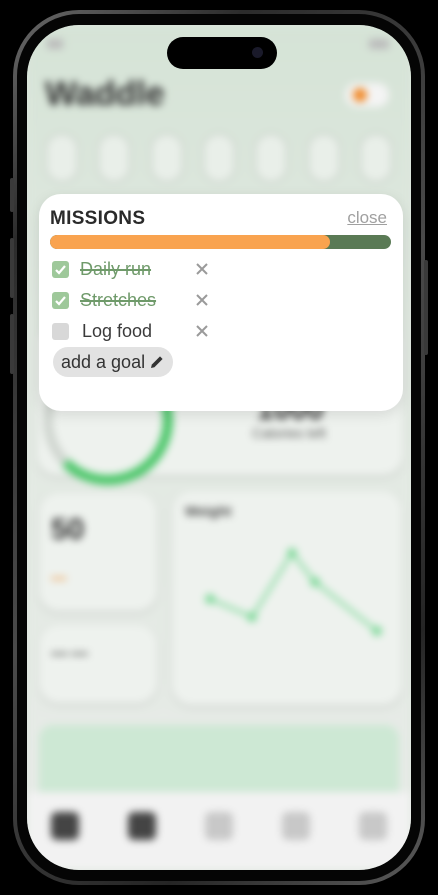 This screenshot has height=895, width=438. What do you see at coordinates (367, 95) in the screenshot?
I see `streak-badge` at bounding box center [367, 95].